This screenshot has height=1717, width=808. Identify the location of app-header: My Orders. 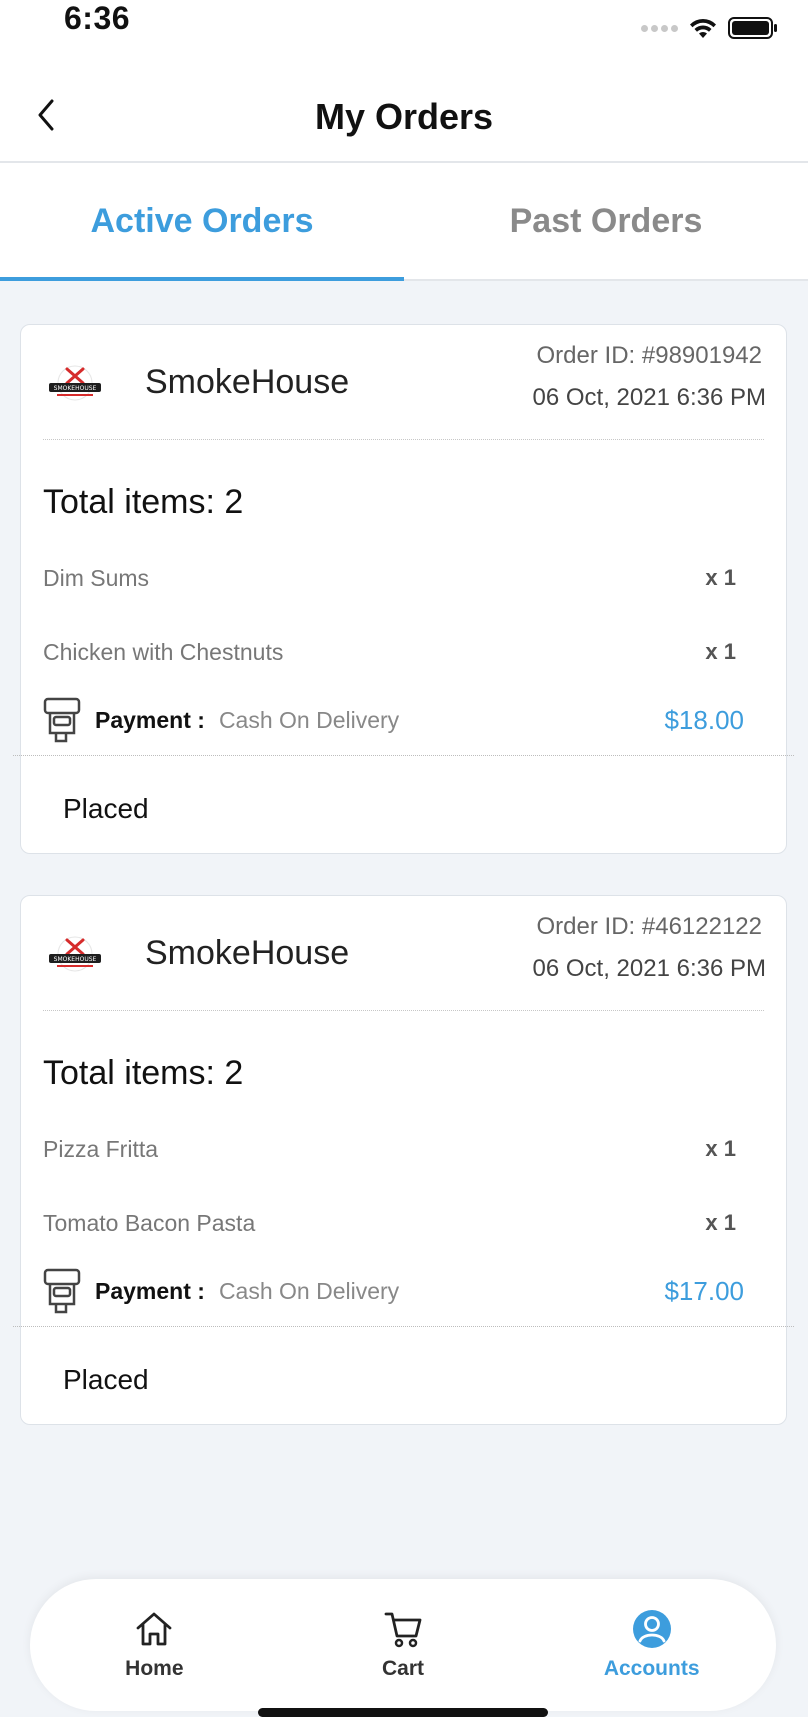
(404, 111).